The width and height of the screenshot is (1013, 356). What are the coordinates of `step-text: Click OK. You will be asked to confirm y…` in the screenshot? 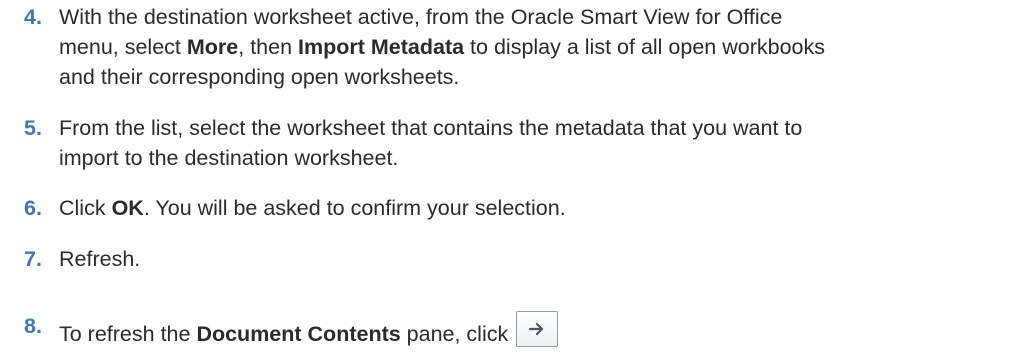 It's located at (312, 208).